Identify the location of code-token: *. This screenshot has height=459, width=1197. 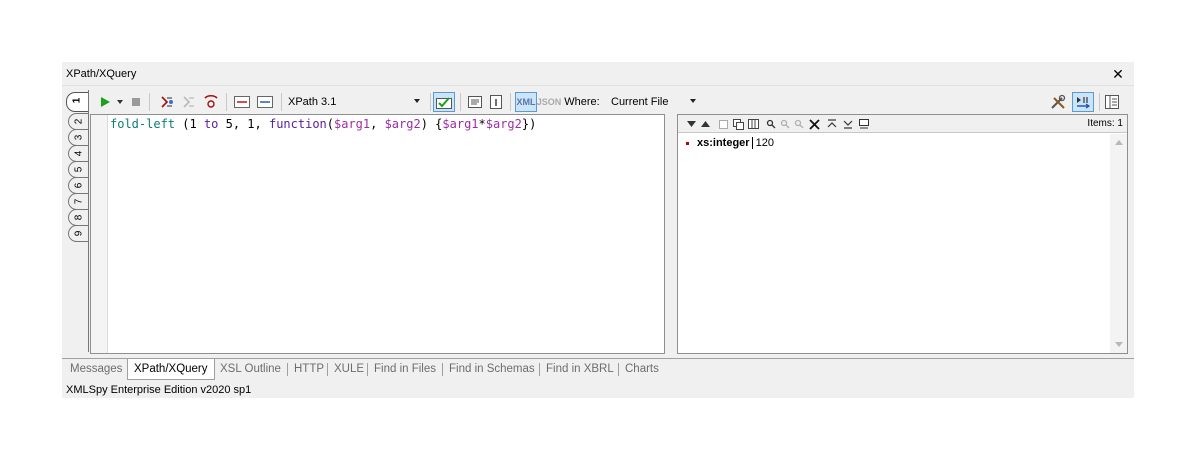
(482, 124).